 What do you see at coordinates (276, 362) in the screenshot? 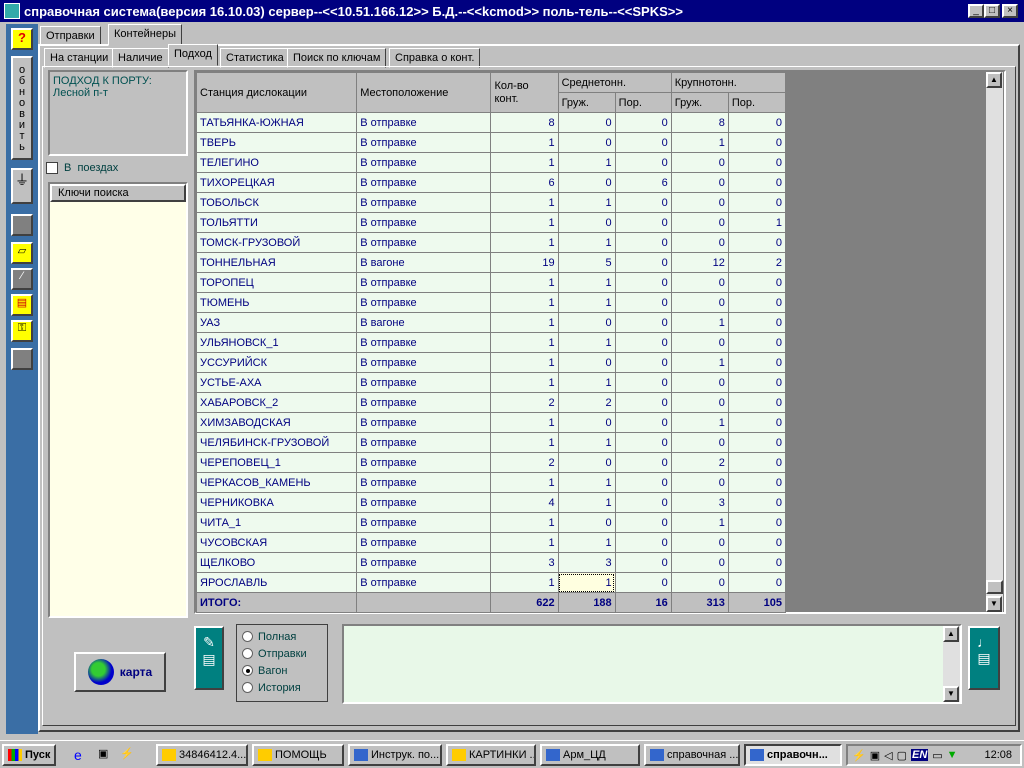
I see `cell-station: УССУРИЙСК` at bounding box center [276, 362].